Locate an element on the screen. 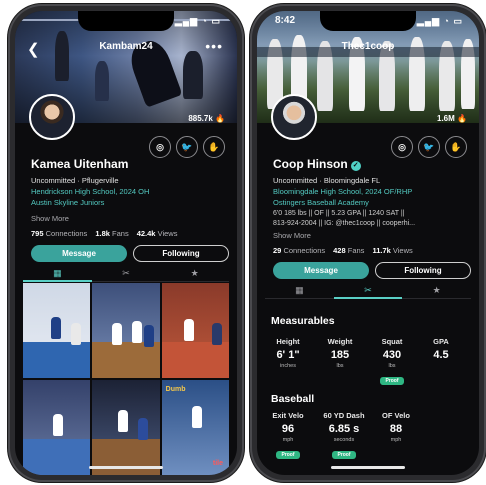 The image size is (486, 485). top-bar: Thec1coop is located at coordinates (368, 49).